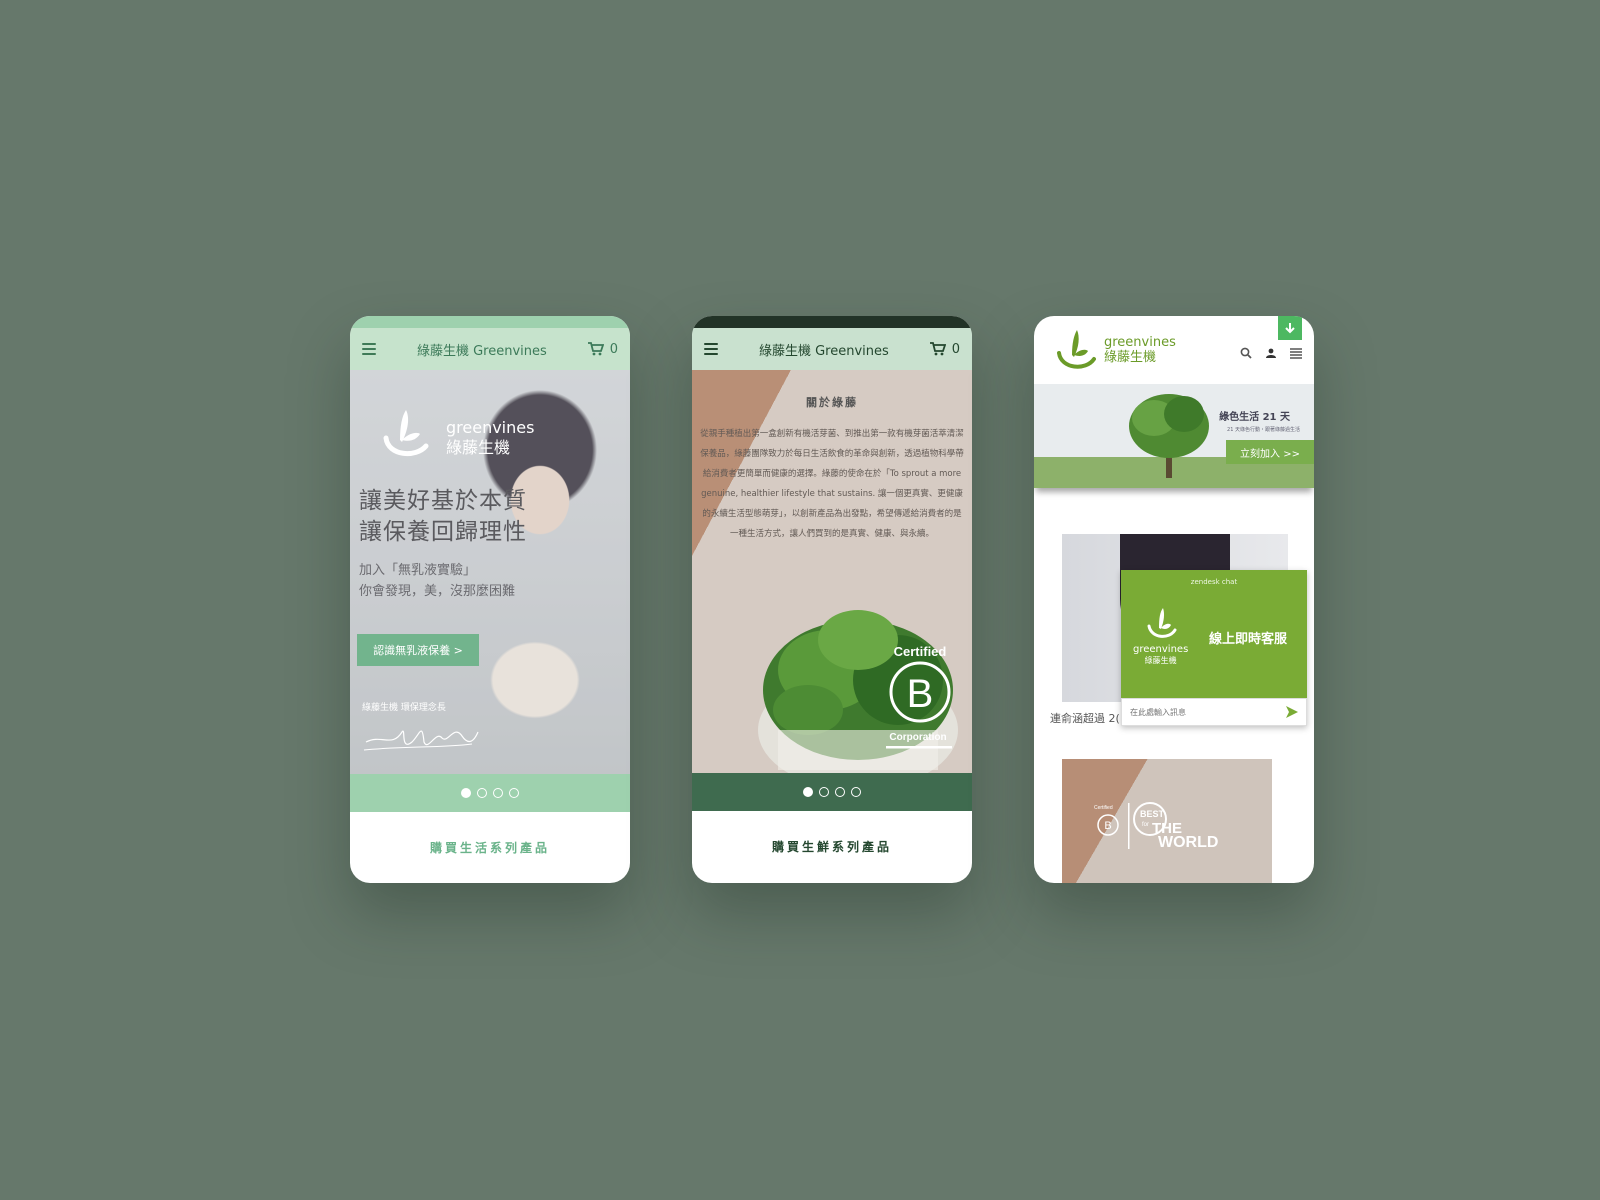 The width and height of the screenshot is (1600, 1200). I want to click on slogan-line: 讓美好基於本質, so click(443, 501).